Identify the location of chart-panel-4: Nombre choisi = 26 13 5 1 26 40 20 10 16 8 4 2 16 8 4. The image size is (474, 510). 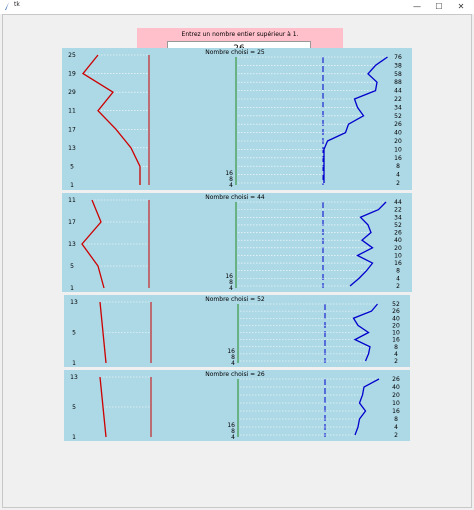
(237, 405).